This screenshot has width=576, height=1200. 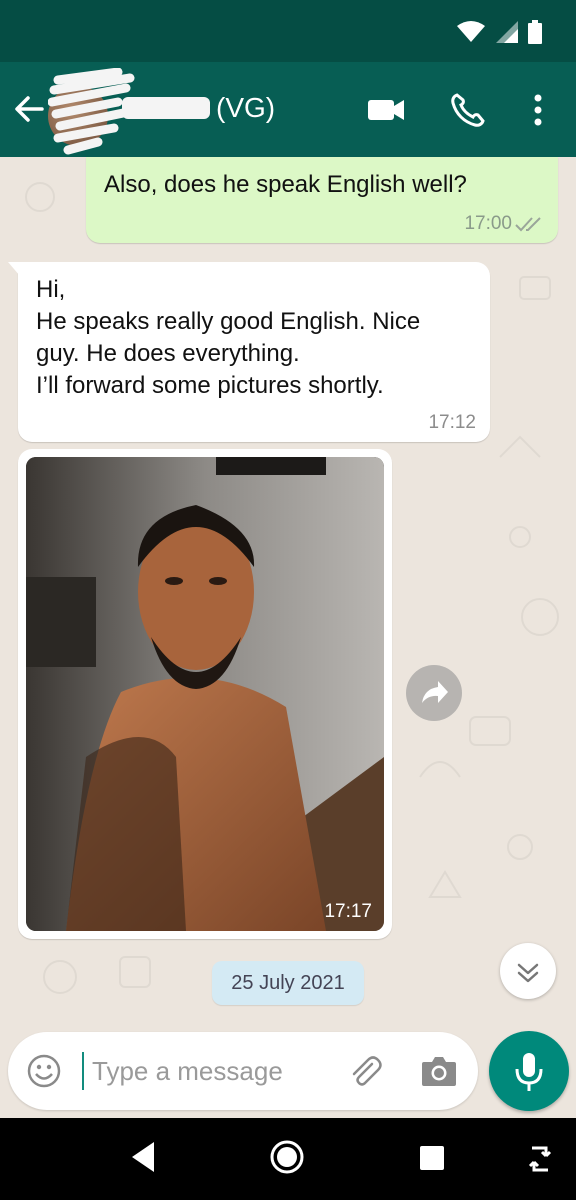 I want to click on camera-icon, so click(x=439, y=1071).